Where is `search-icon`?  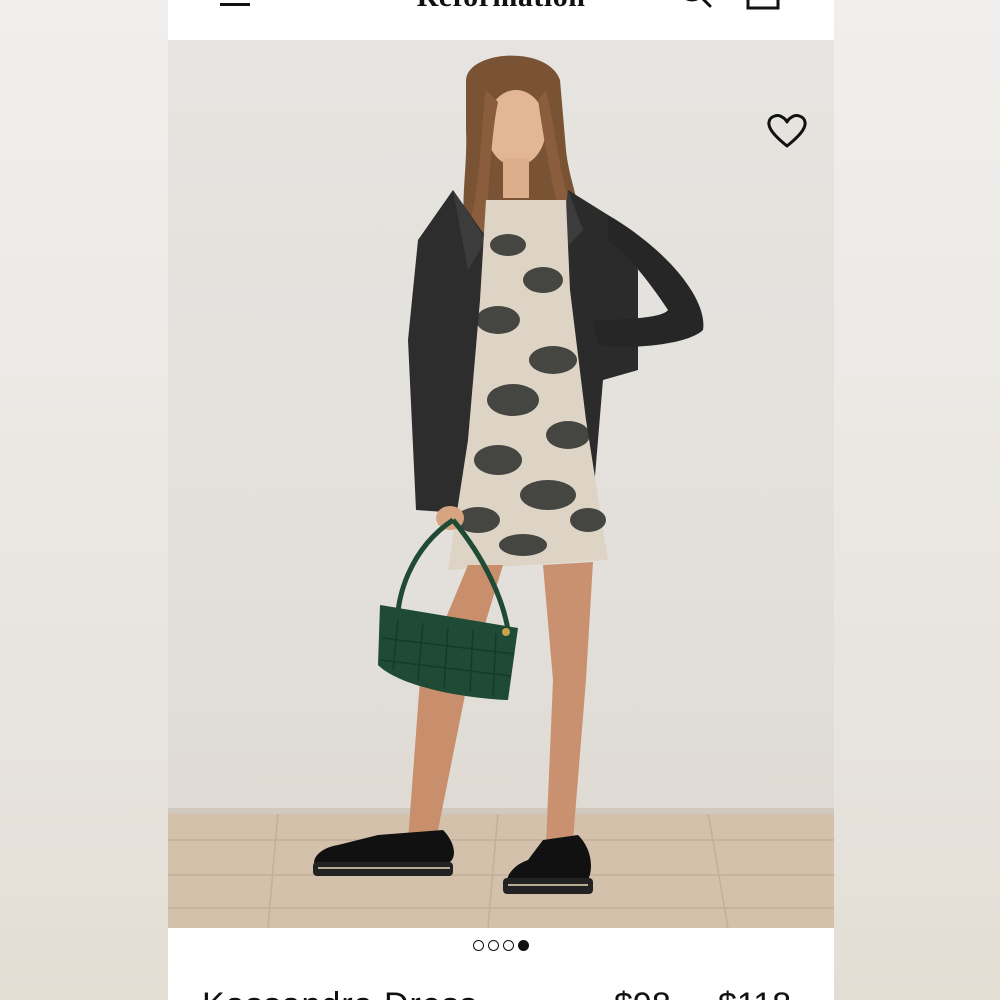 search-icon is located at coordinates (696, 6).